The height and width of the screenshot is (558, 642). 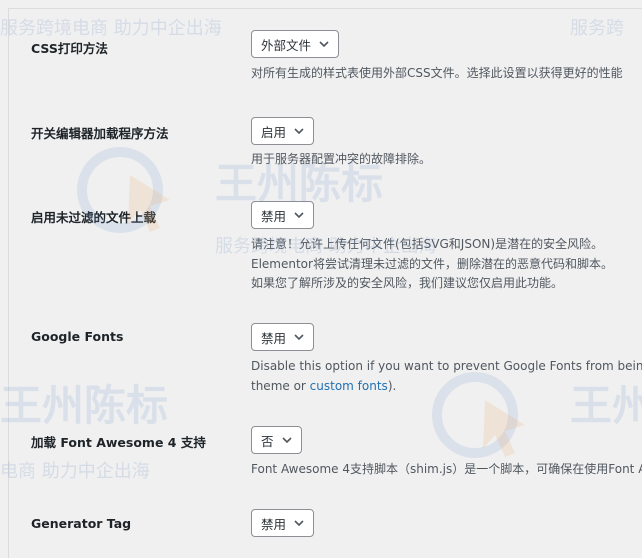 What do you see at coordinates (81, 523) in the screenshot?
I see `setting-label: Generator Tag` at bounding box center [81, 523].